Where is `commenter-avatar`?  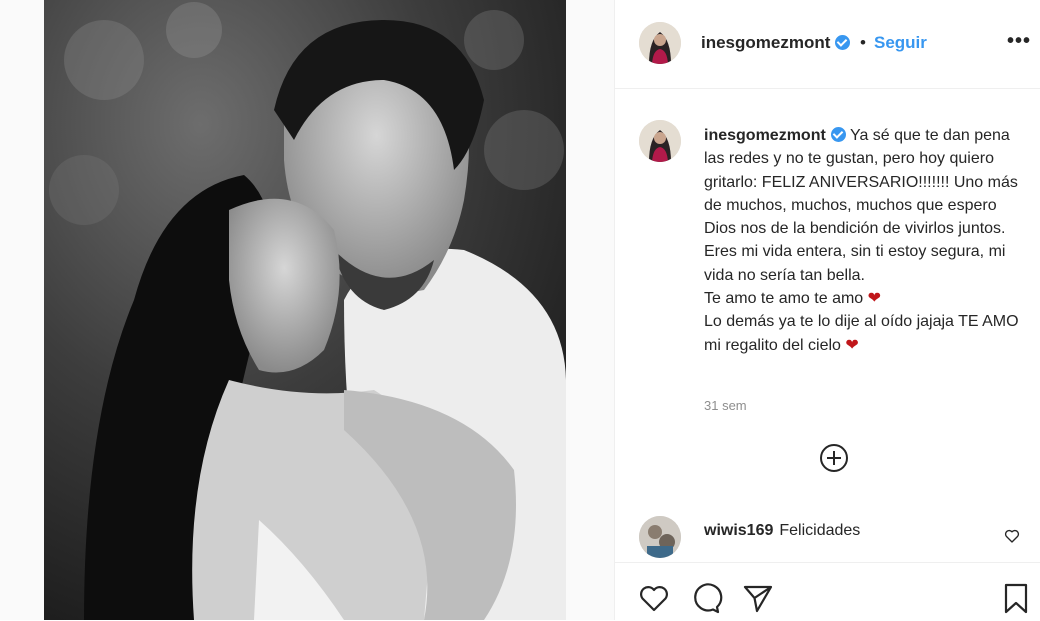
commenter-avatar is located at coordinates (660, 537).